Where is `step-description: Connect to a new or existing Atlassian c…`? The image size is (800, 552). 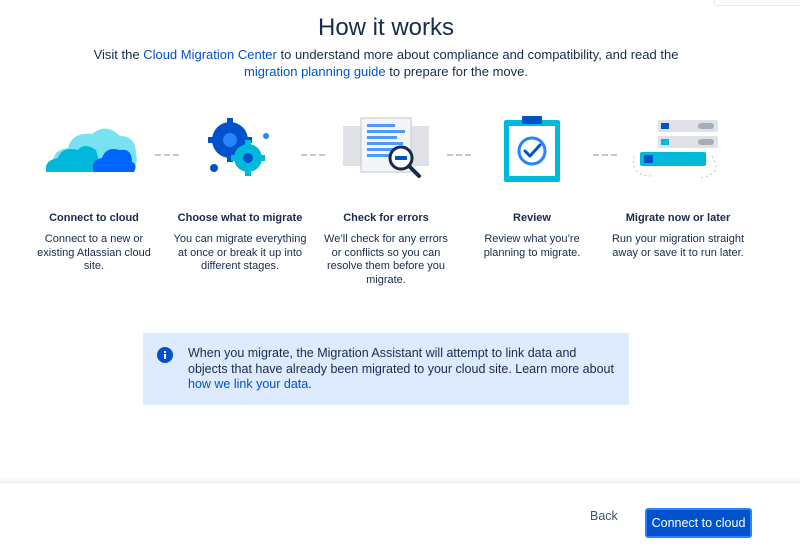 step-description: Connect to a new or existing Atlassian c… is located at coordinates (94, 252).